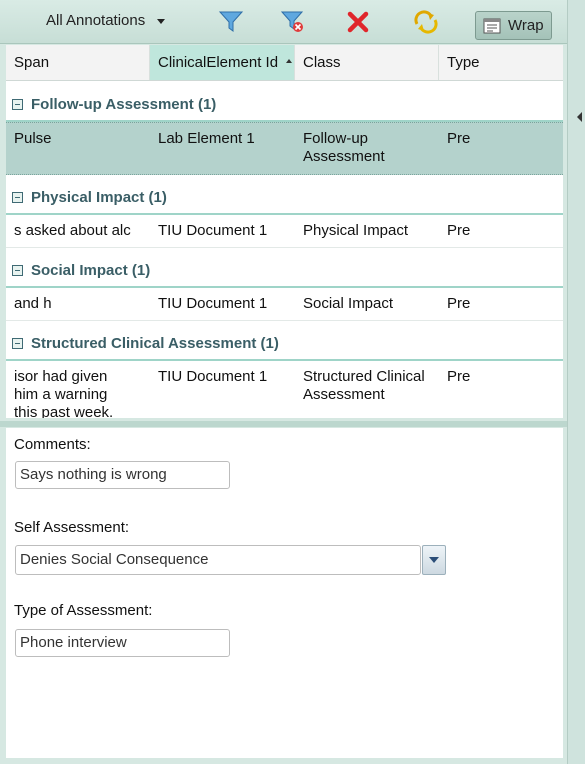 The height and width of the screenshot is (764, 585). I want to click on wrap-icon, so click(492, 26).